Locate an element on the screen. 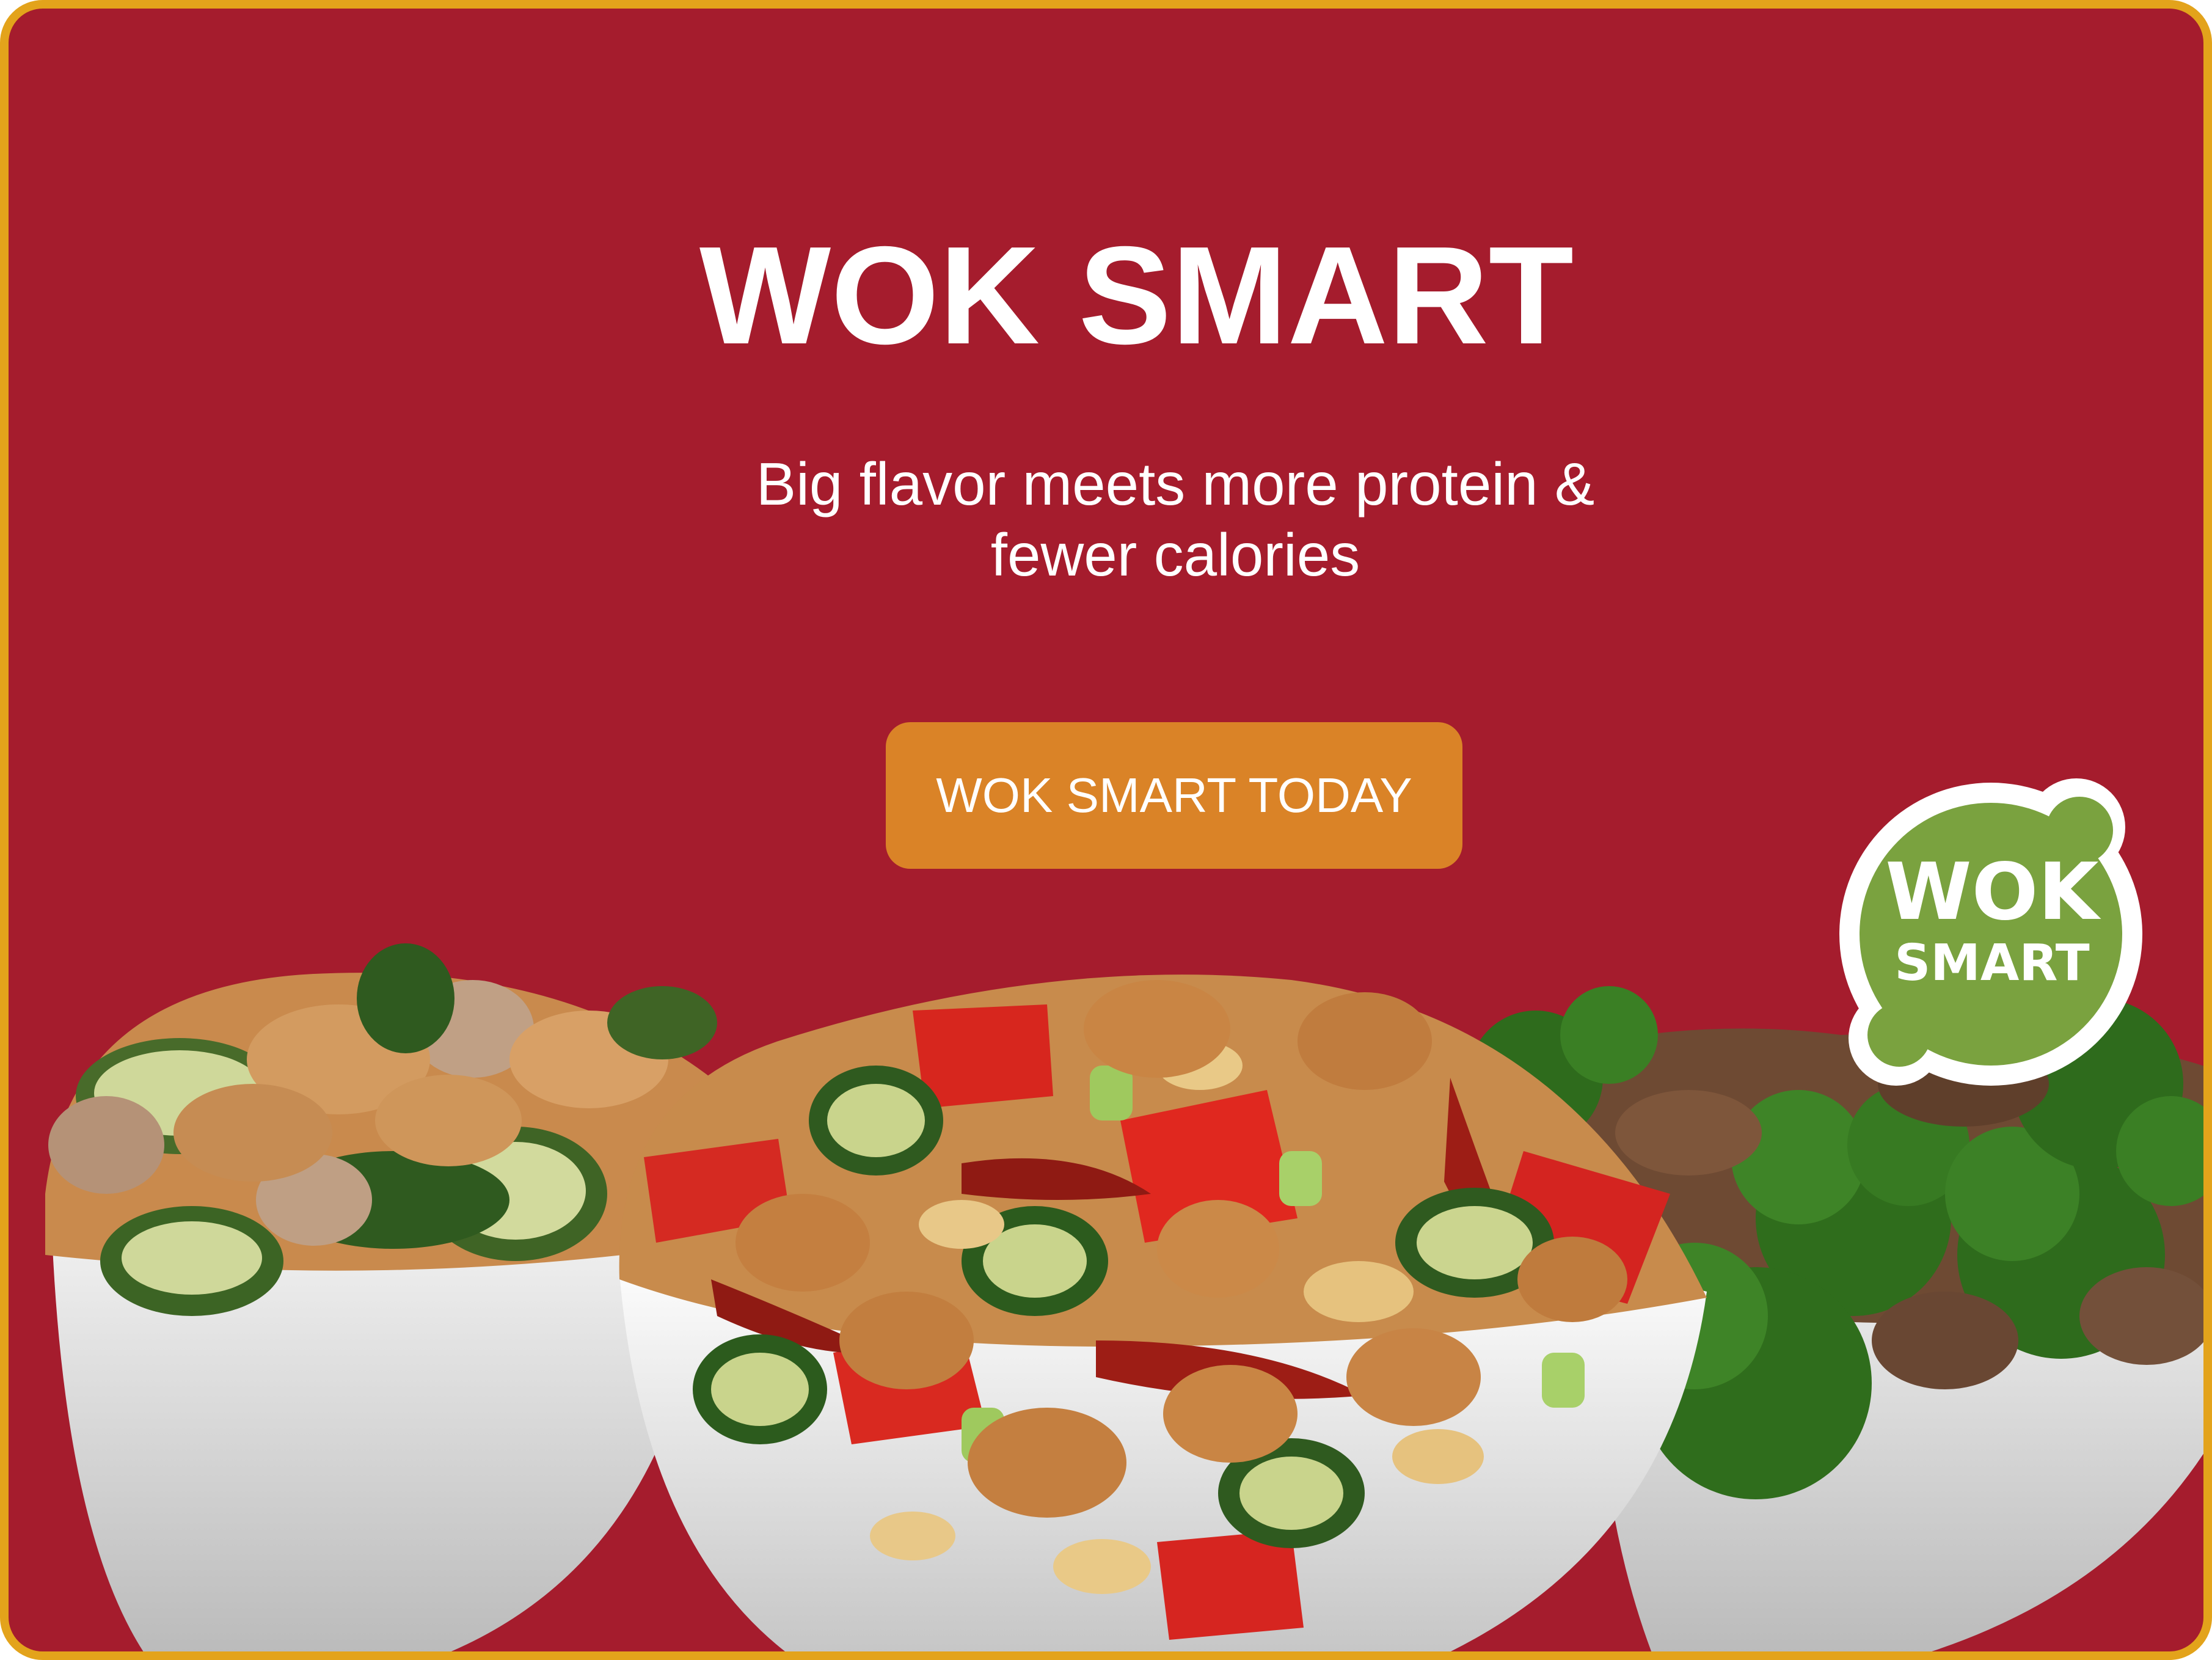 Image resolution: width=2212 pixels, height=1660 pixels. left-bowl is located at coordinates (381, 1297).